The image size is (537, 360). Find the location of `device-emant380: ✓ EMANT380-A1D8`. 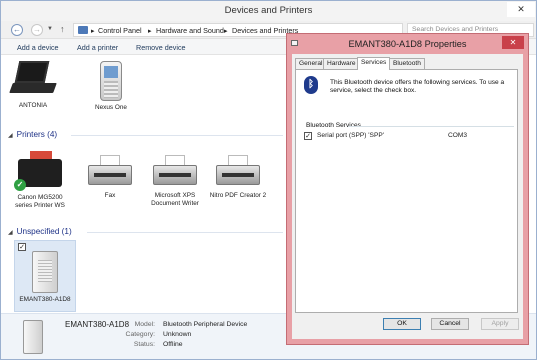

device-emant380: ✓ EMANT380-A1D8 is located at coordinates (45, 276).